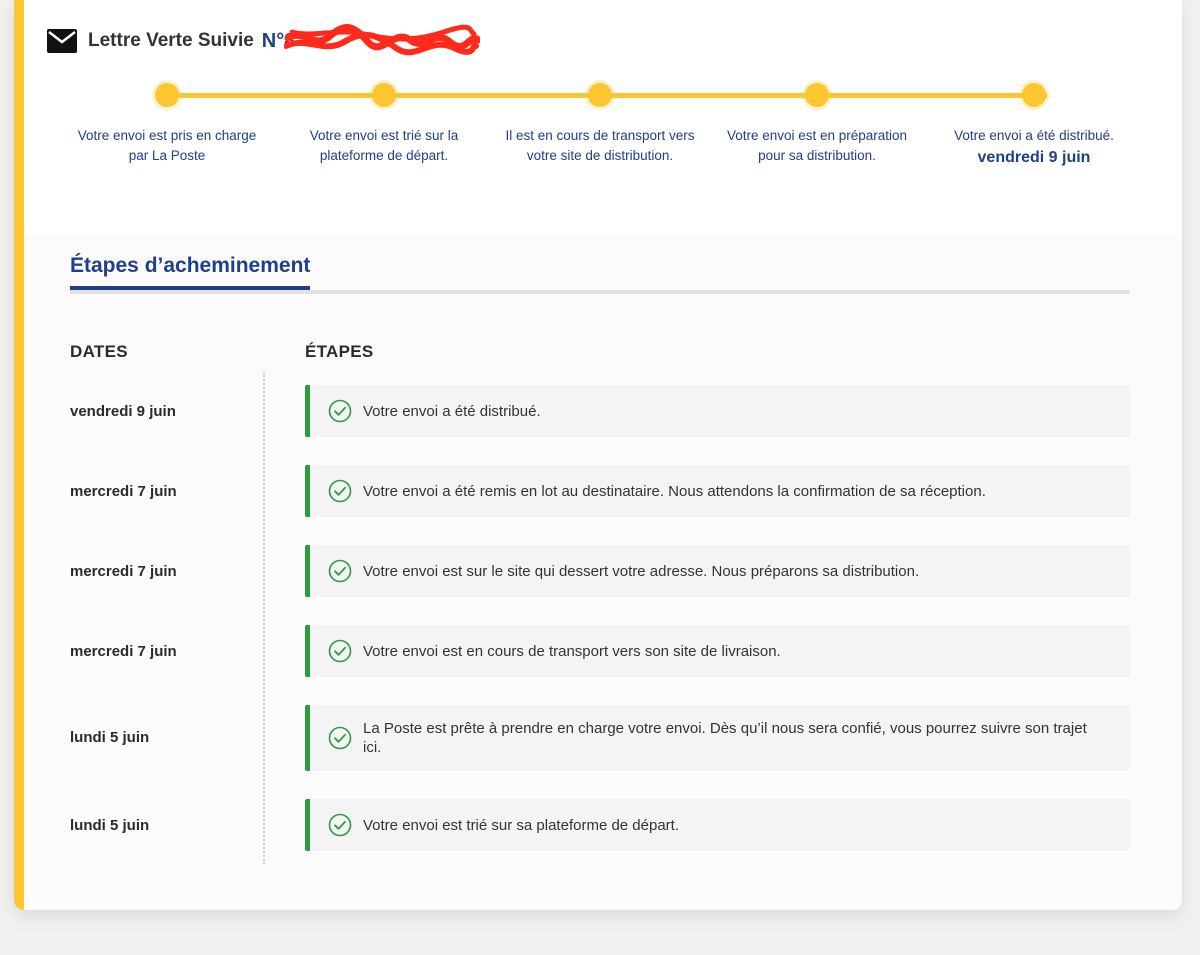 This screenshot has height=955, width=1200. I want to click on tracking-number: N°8, so click(371, 39).